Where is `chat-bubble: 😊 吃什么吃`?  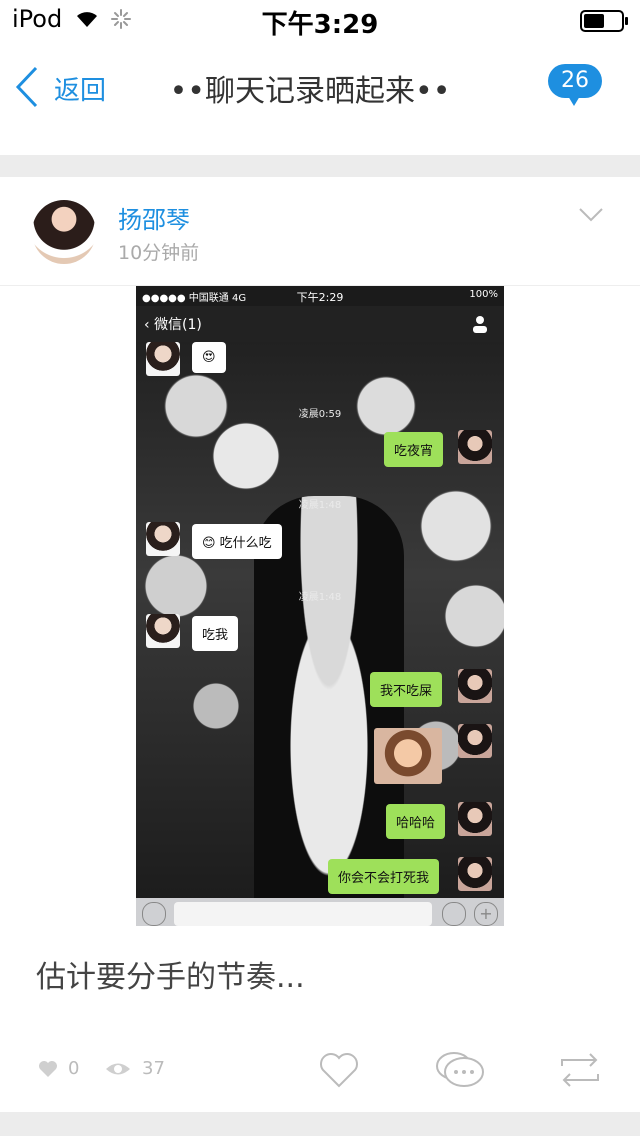
chat-bubble: 😊 吃什么吃 is located at coordinates (237, 541).